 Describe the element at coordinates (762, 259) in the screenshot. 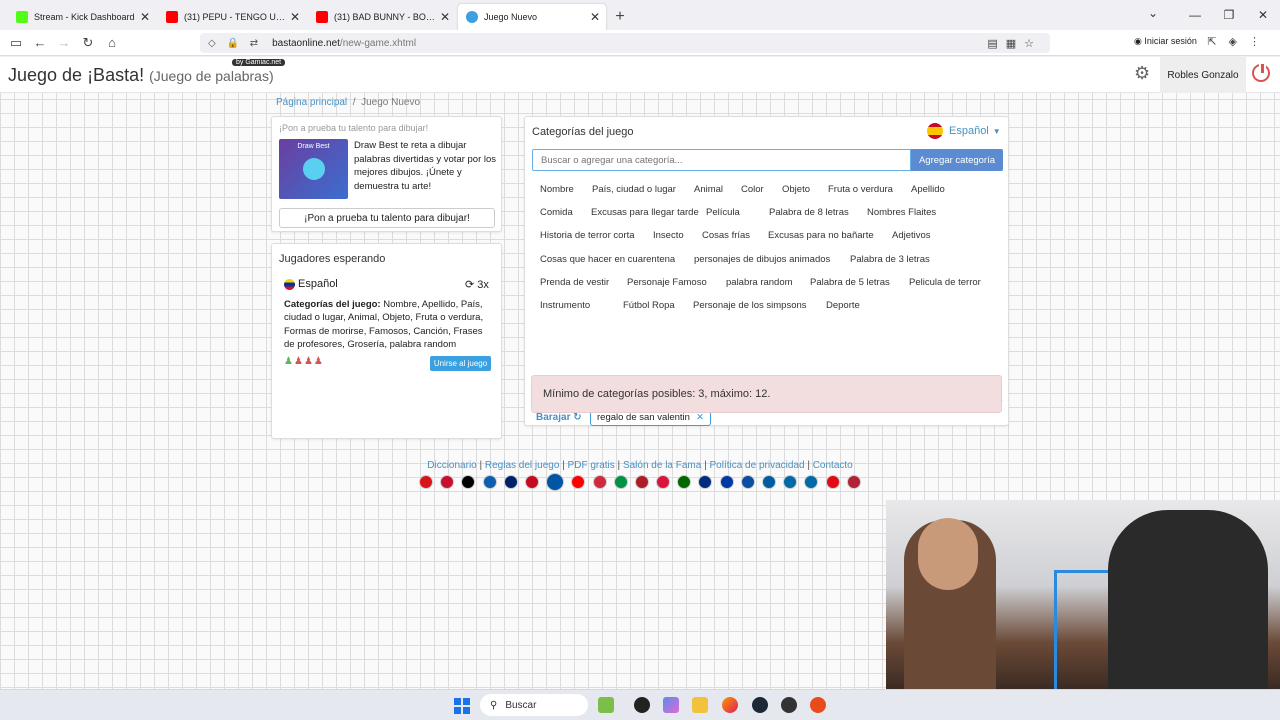

I see `category-chip: personajes de dibujos animados` at that location.